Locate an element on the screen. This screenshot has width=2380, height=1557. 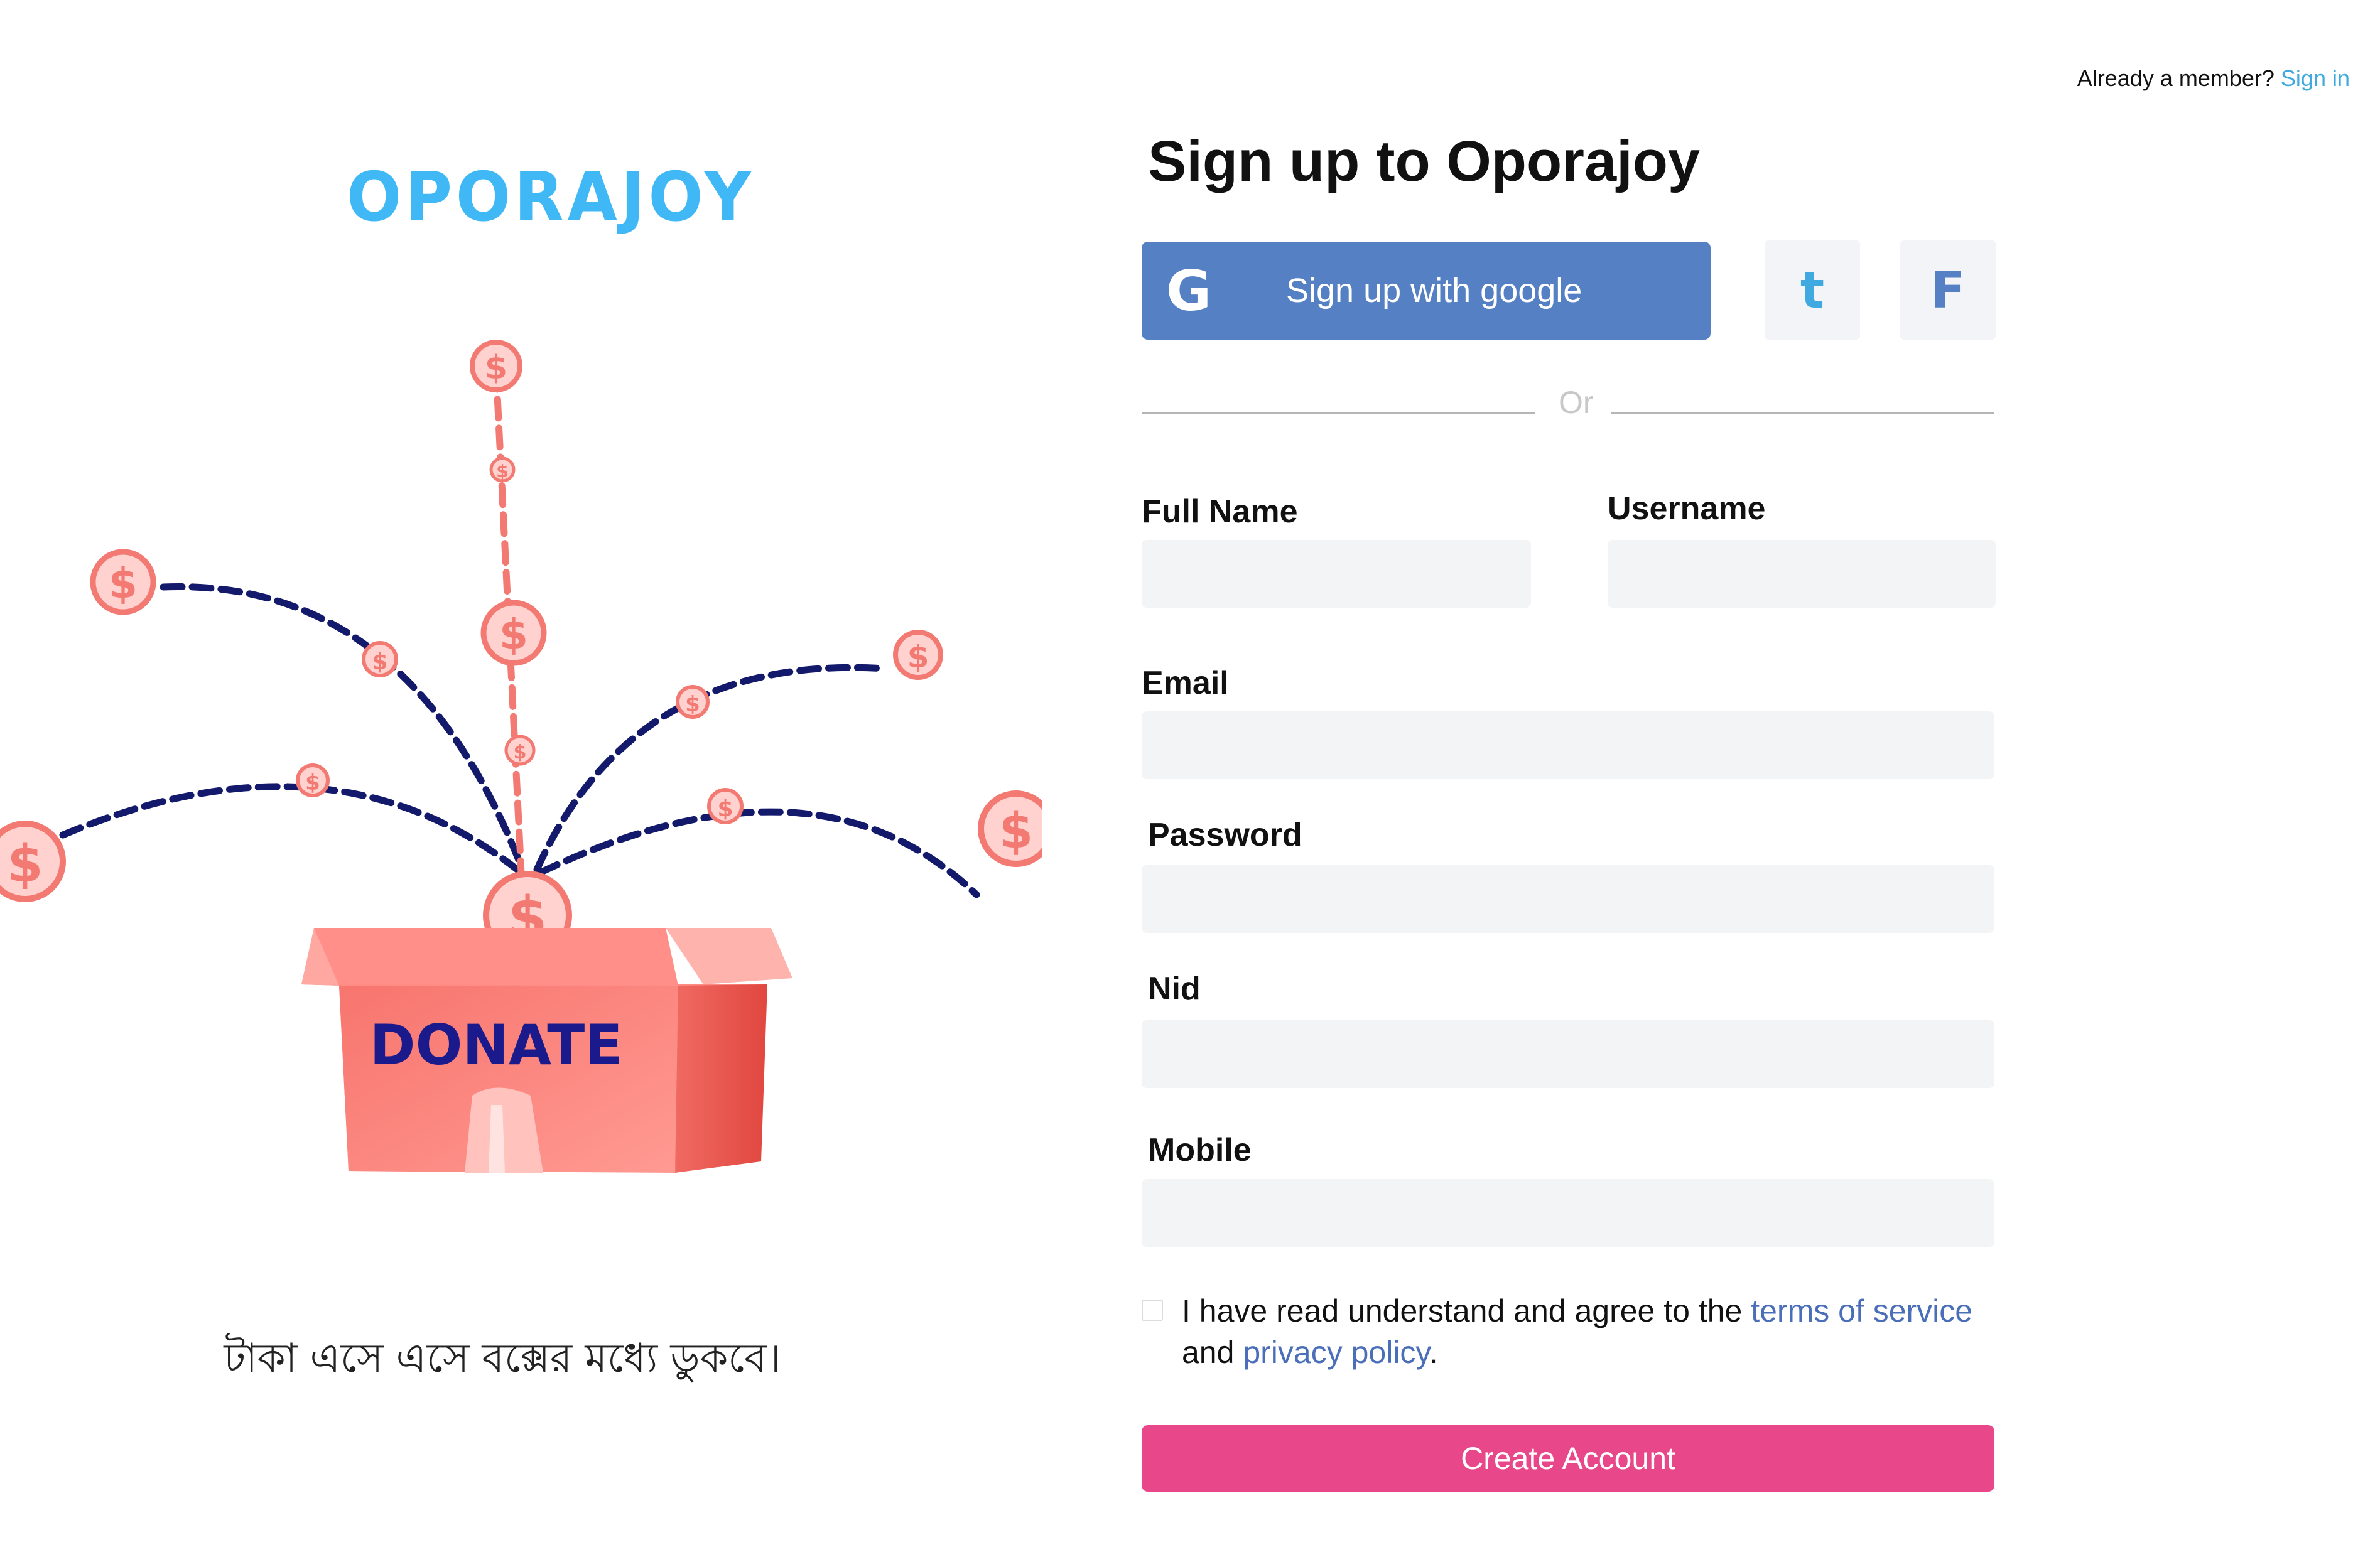
full-name-label: Full Name is located at coordinates (1220, 511).